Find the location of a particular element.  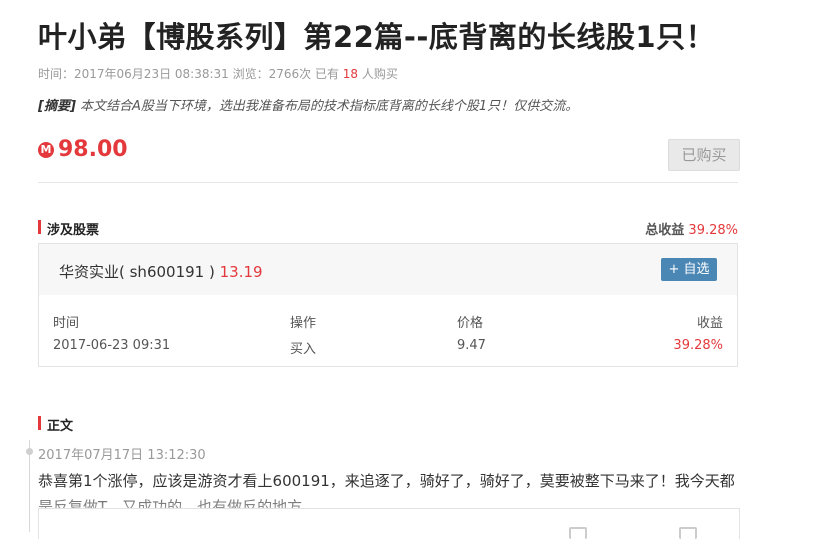

cell-return: 39.28% is located at coordinates (698, 345).